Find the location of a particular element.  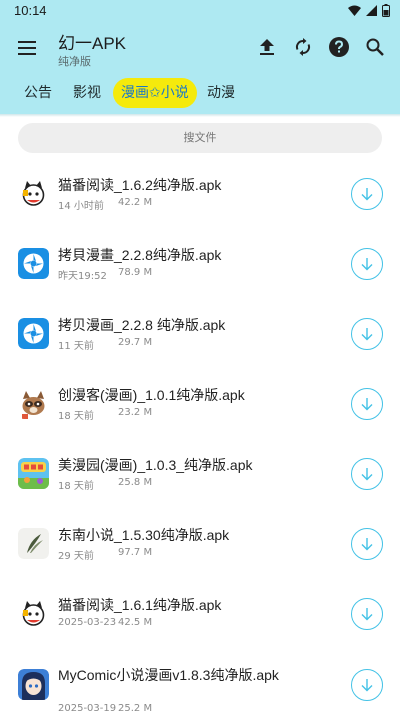

menu-button is located at coordinates (27, 48).